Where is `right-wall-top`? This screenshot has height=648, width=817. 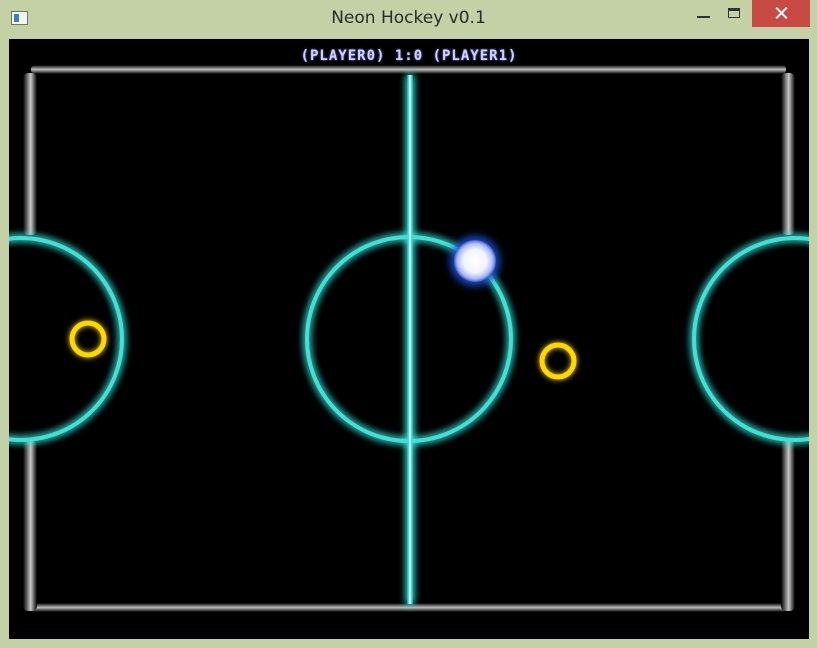 right-wall-top is located at coordinates (788, 154).